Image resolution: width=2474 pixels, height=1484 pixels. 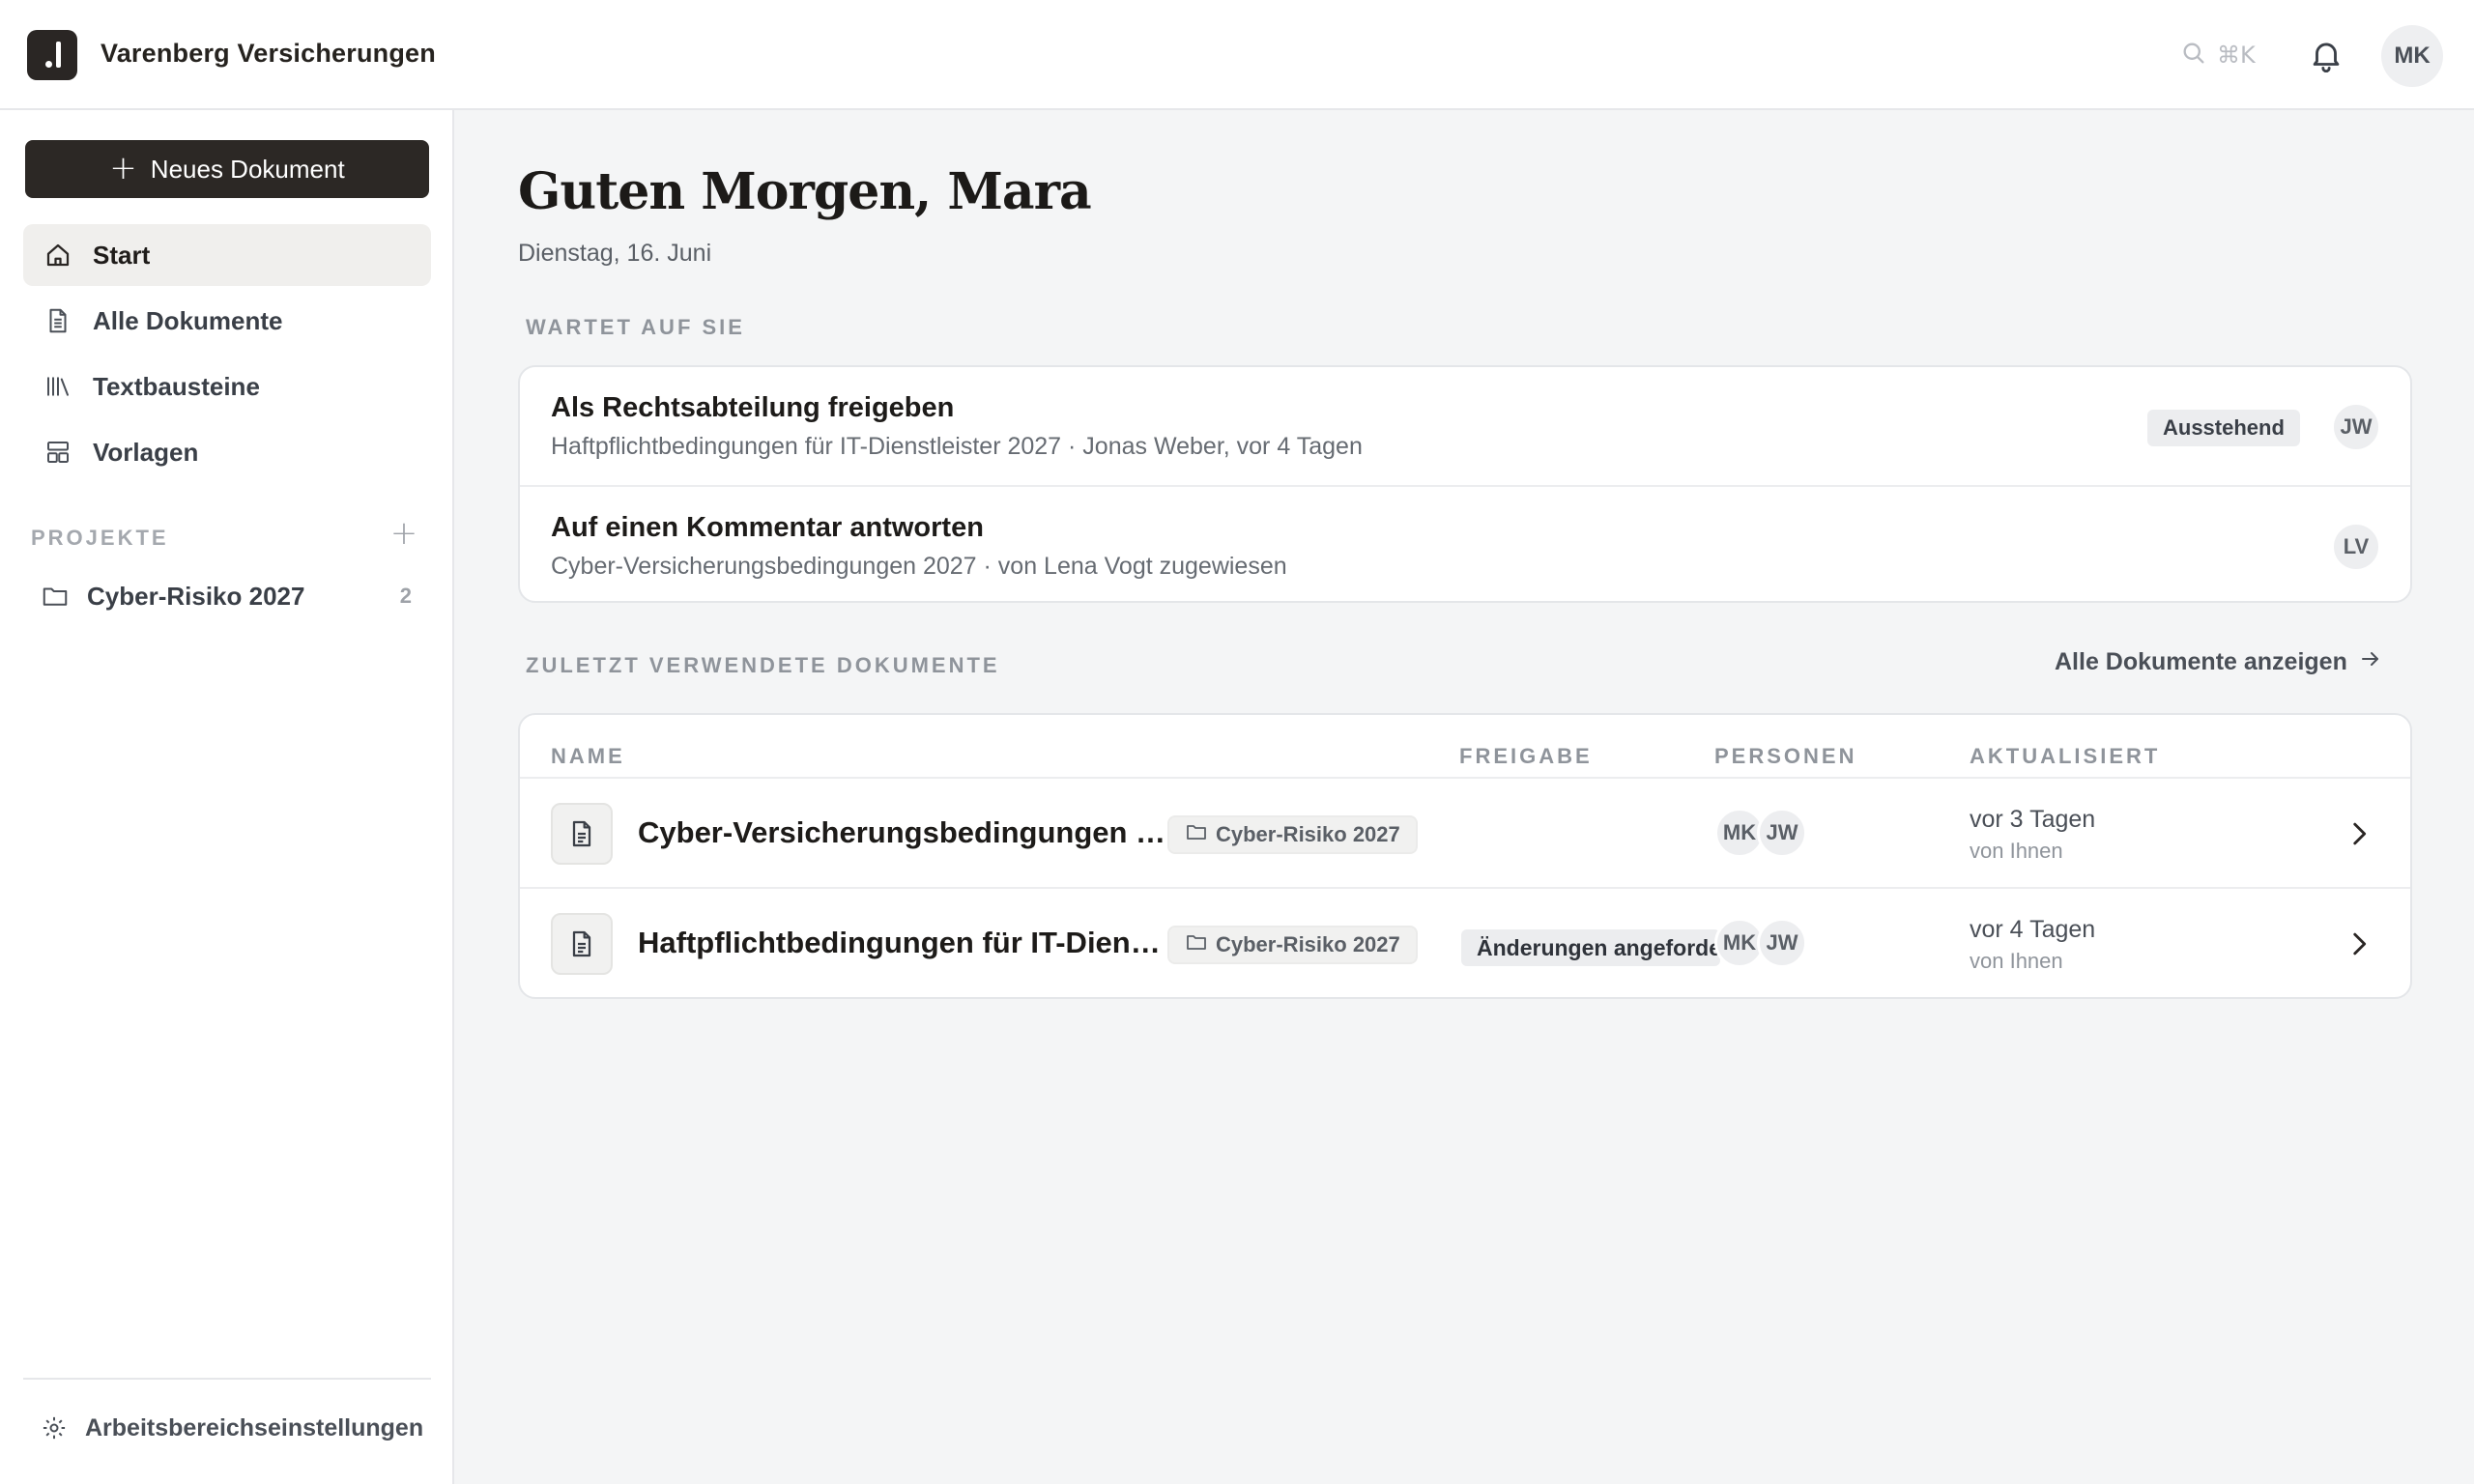 What do you see at coordinates (588, 756) in the screenshot?
I see `column-header-name: NAME` at bounding box center [588, 756].